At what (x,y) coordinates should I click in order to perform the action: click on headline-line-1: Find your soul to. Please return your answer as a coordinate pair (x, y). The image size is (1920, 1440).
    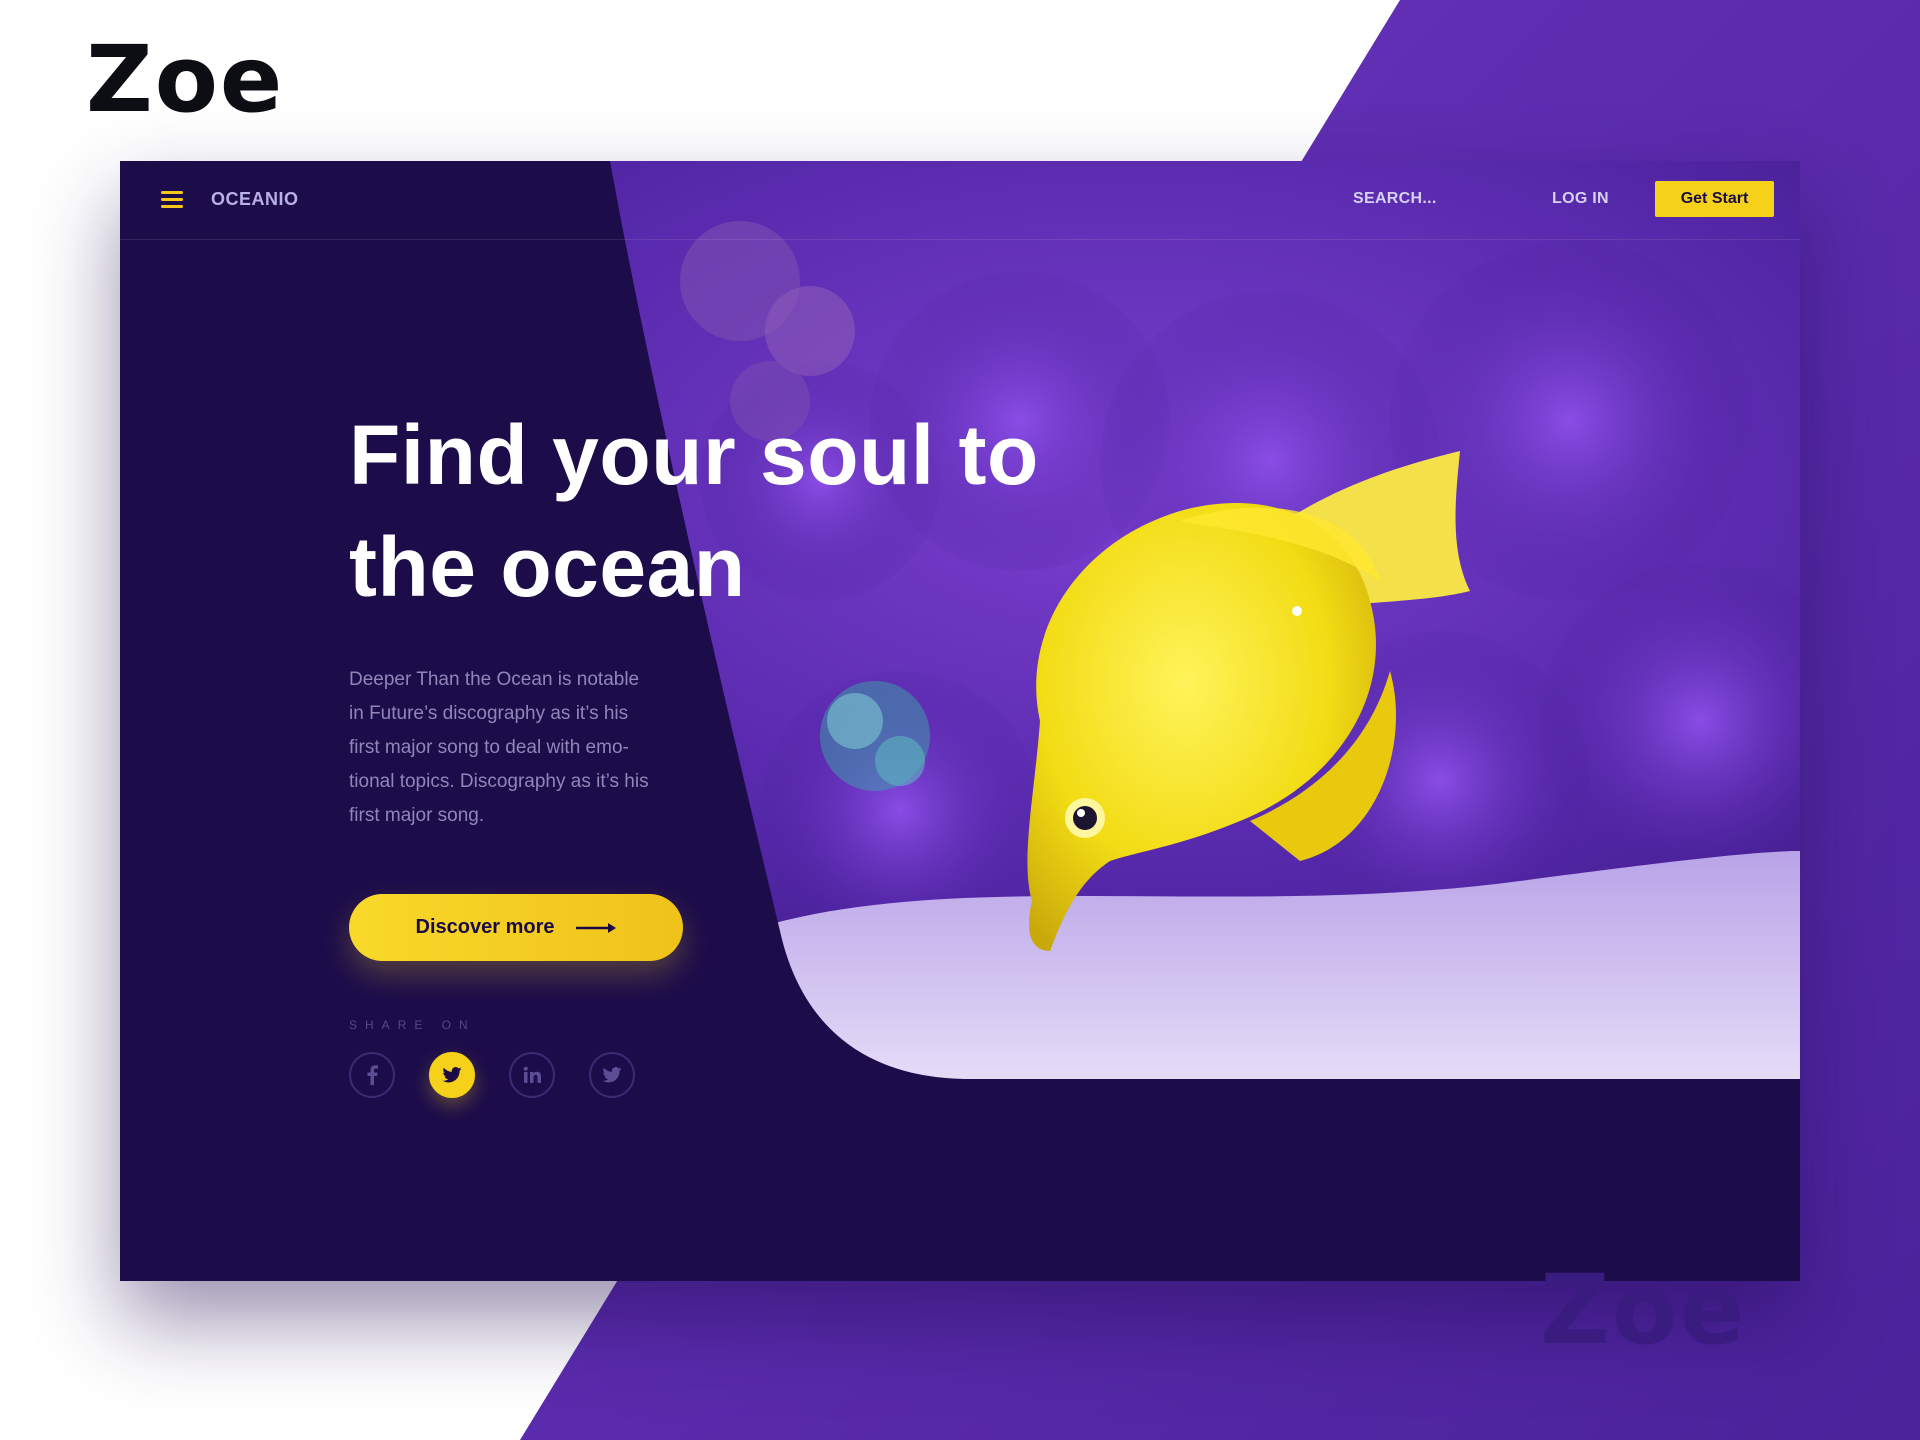
    Looking at the image, I should click on (694, 455).